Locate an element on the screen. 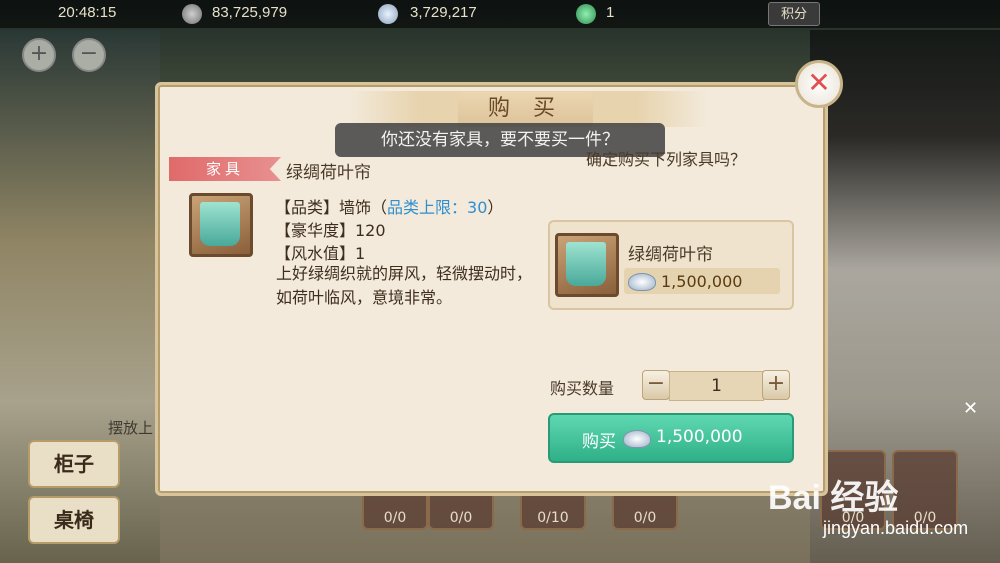 This screenshot has width=1000, height=563. cabinet-category-button: 柜子 is located at coordinates (74, 464).